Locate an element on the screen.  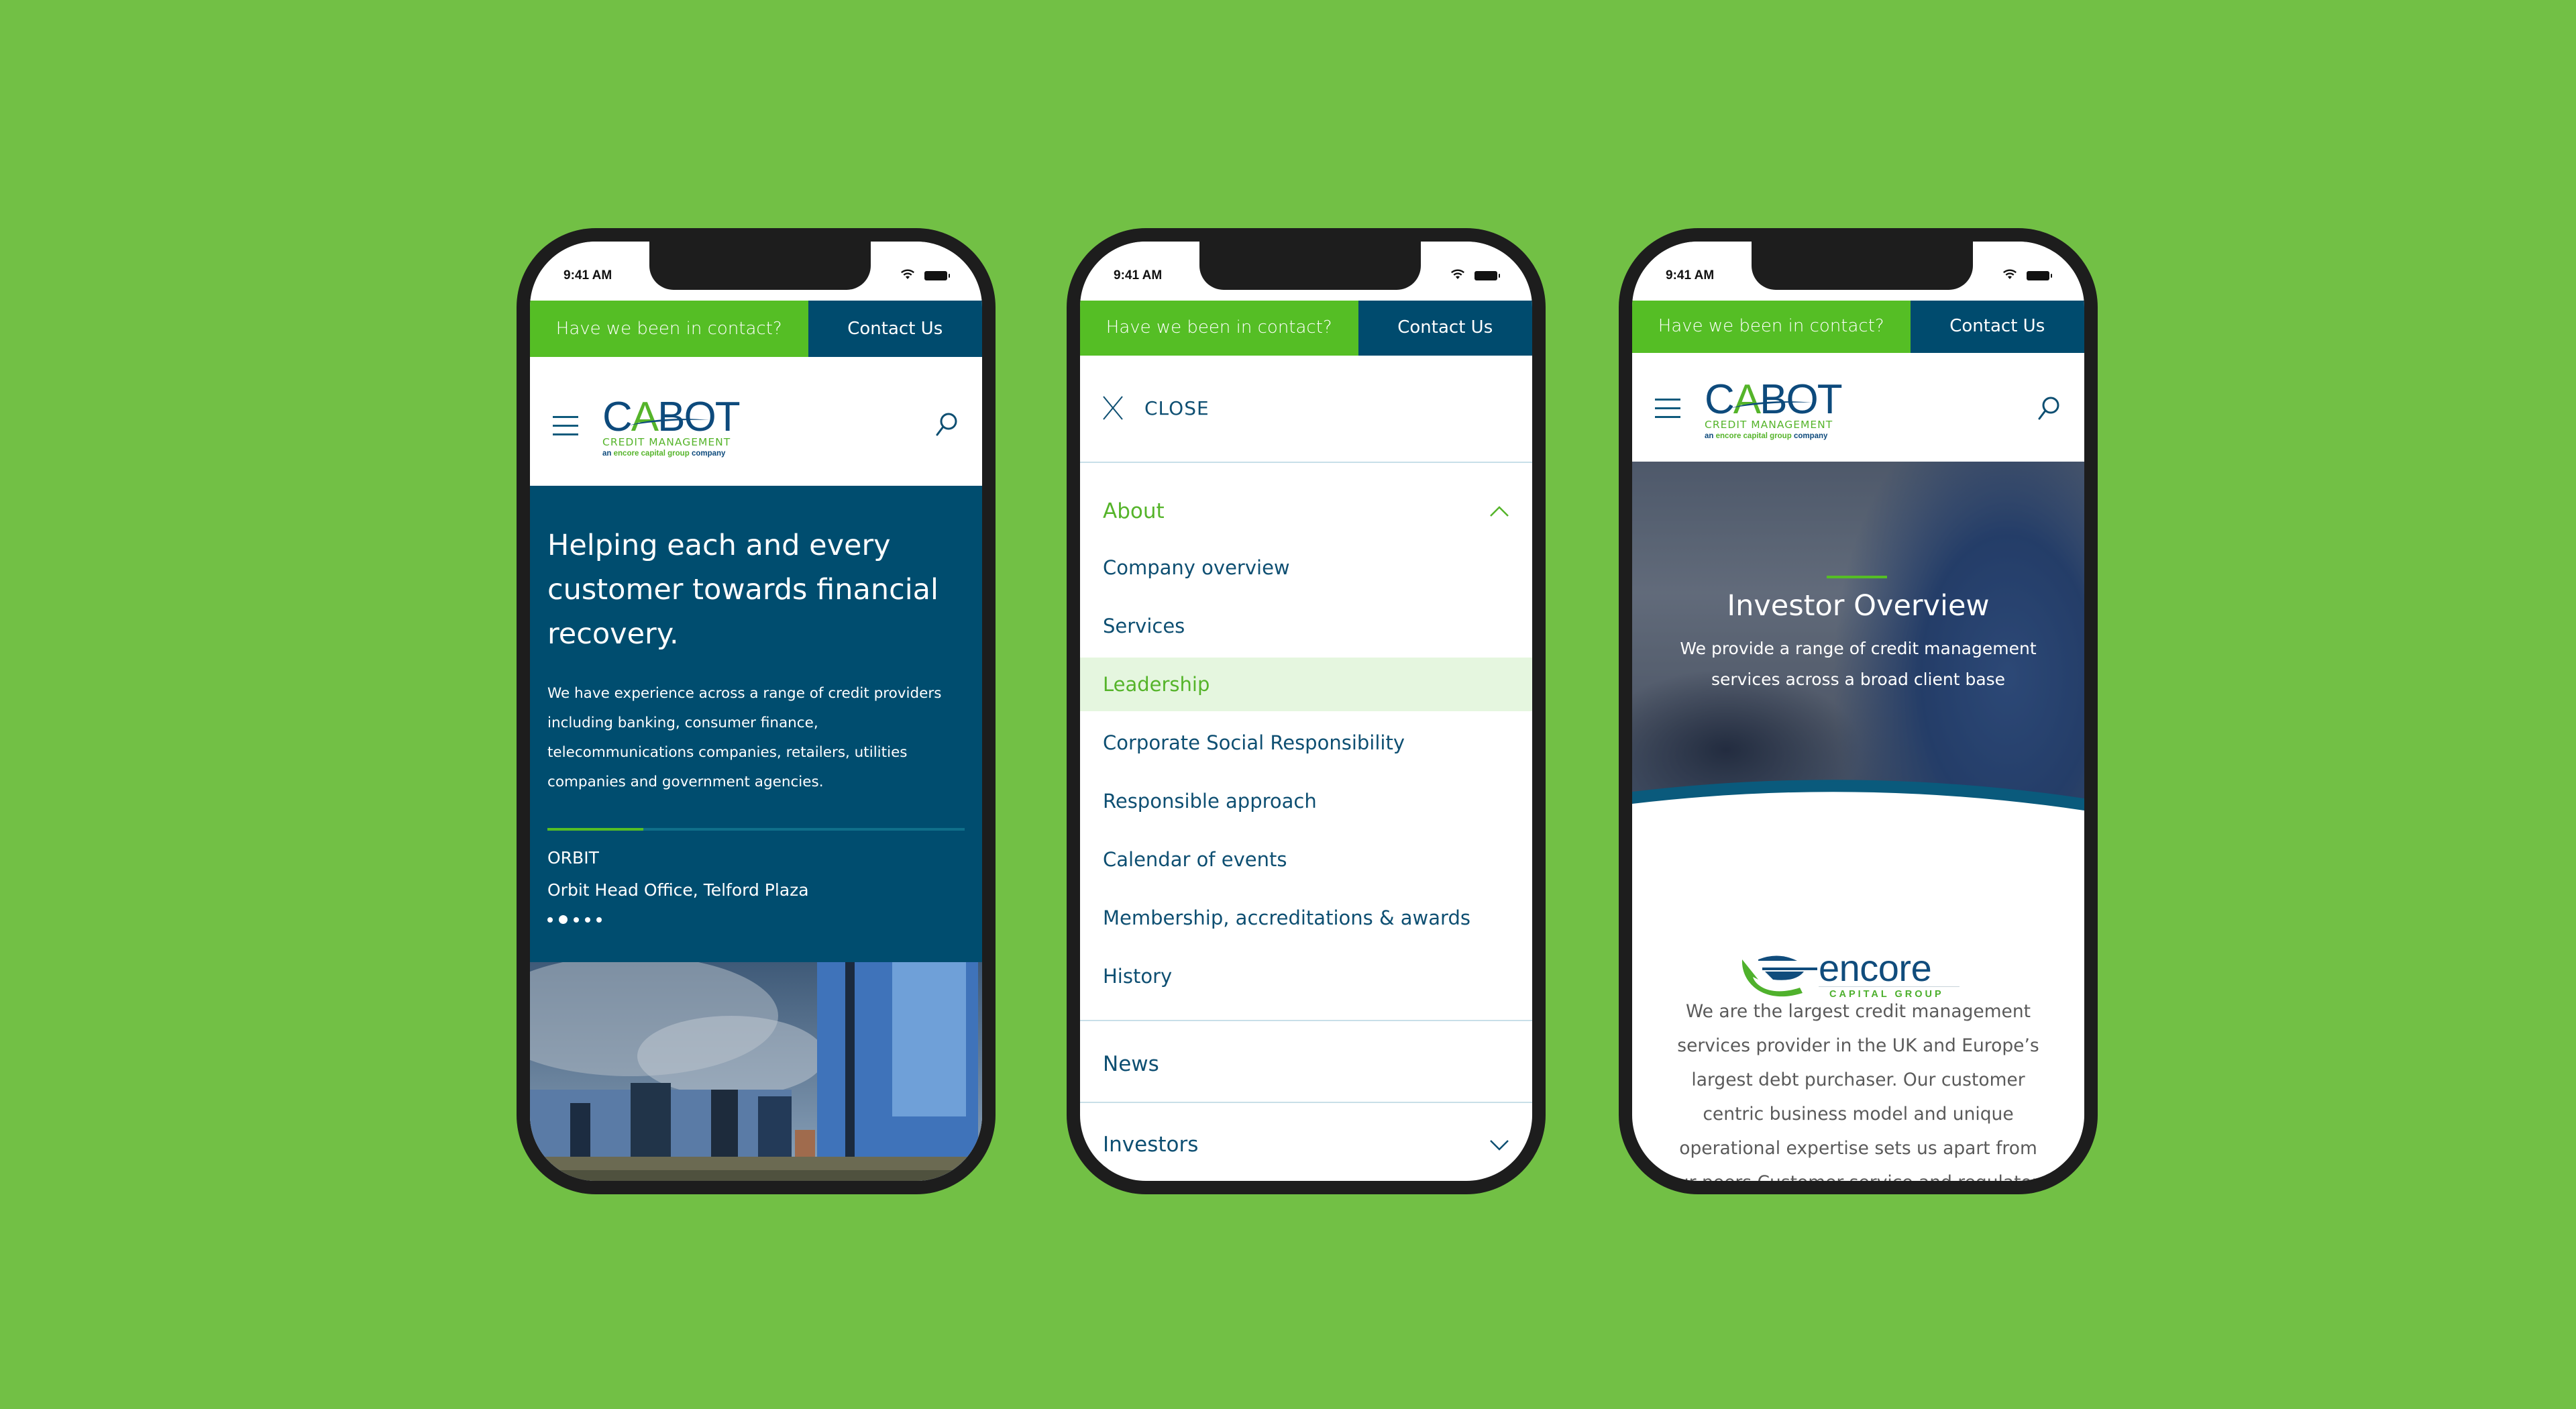
menu-section-investors: Investors is located at coordinates (1306, 1144).